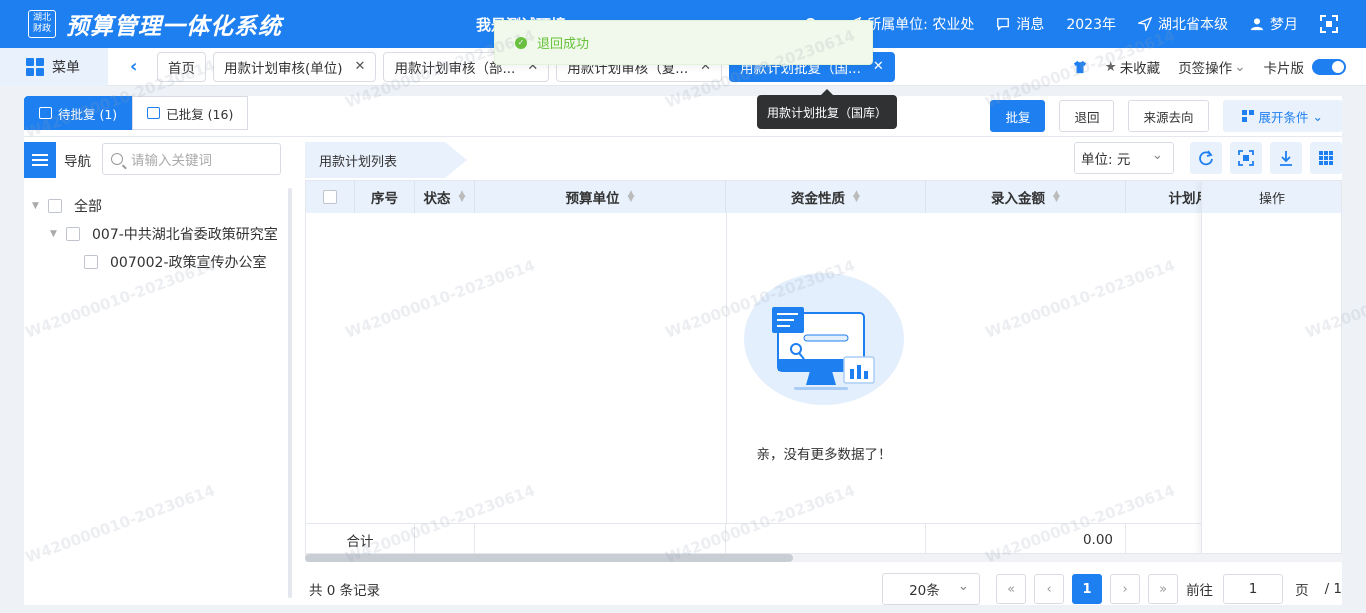 The image size is (1366, 613). I want to click on tree-node-all: ▼ 全部, so click(155, 206).